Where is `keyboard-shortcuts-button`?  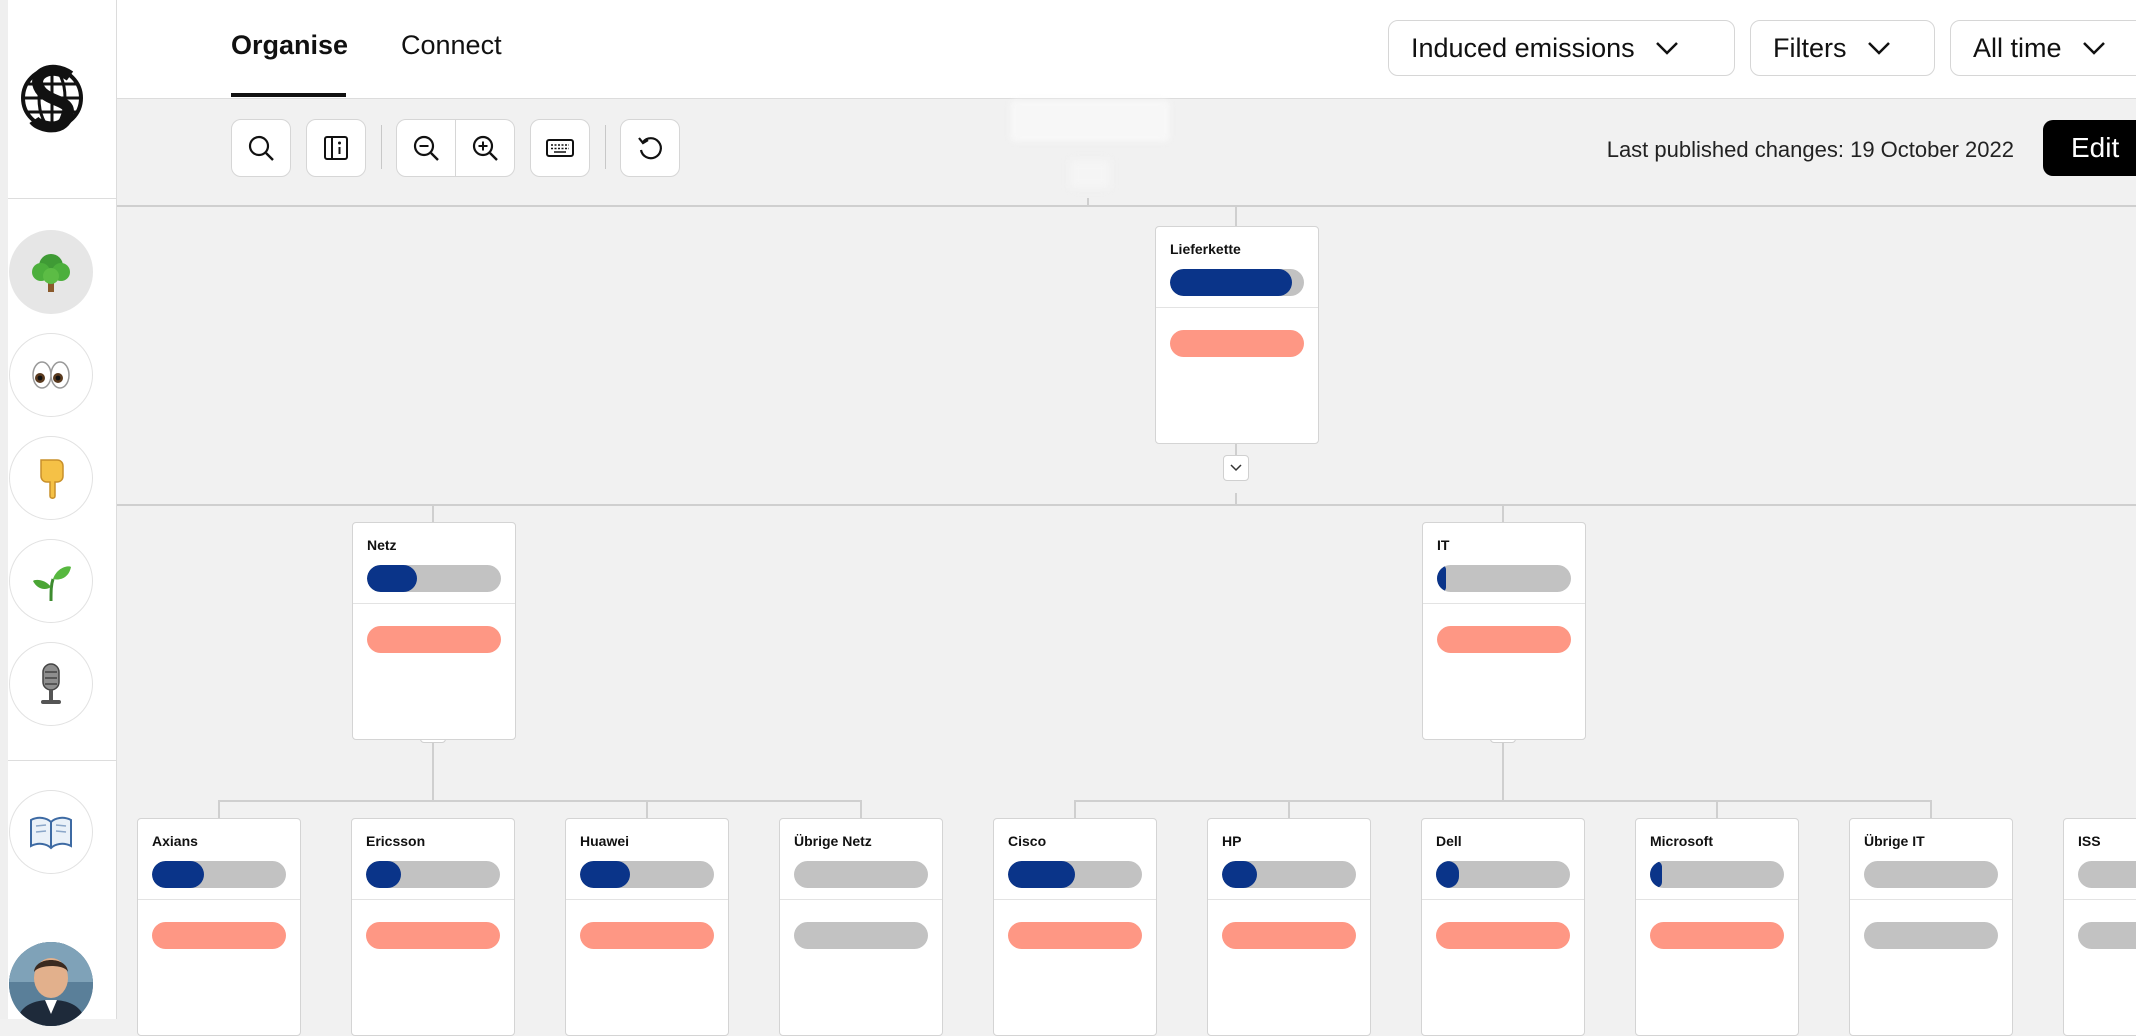
keyboard-shortcuts-button is located at coordinates (560, 148).